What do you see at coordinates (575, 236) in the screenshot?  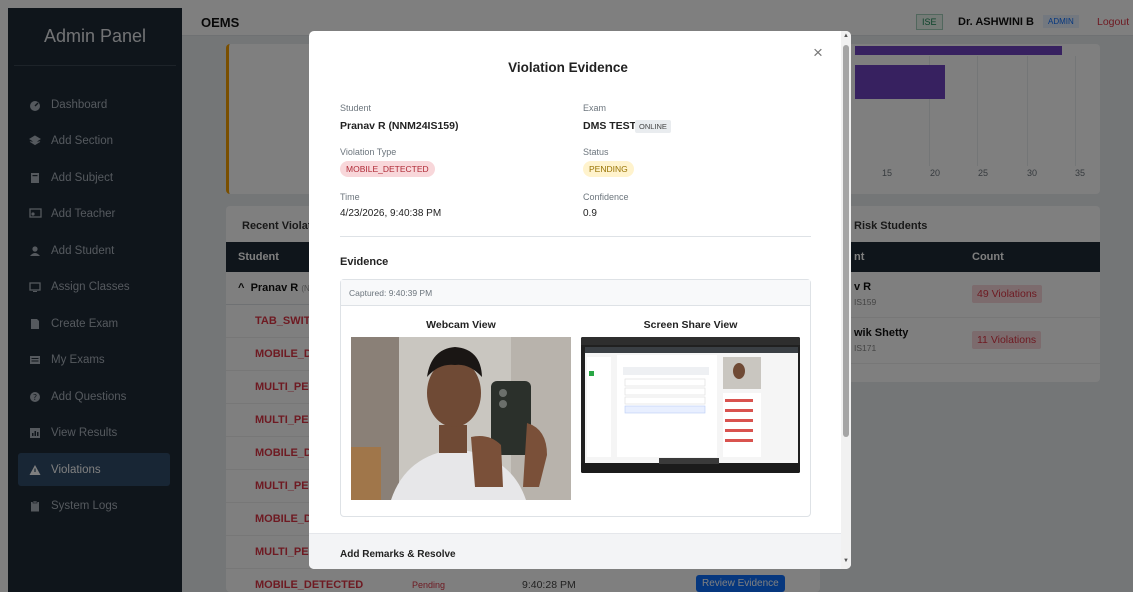 I see `divider` at bounding box center [575, 236].